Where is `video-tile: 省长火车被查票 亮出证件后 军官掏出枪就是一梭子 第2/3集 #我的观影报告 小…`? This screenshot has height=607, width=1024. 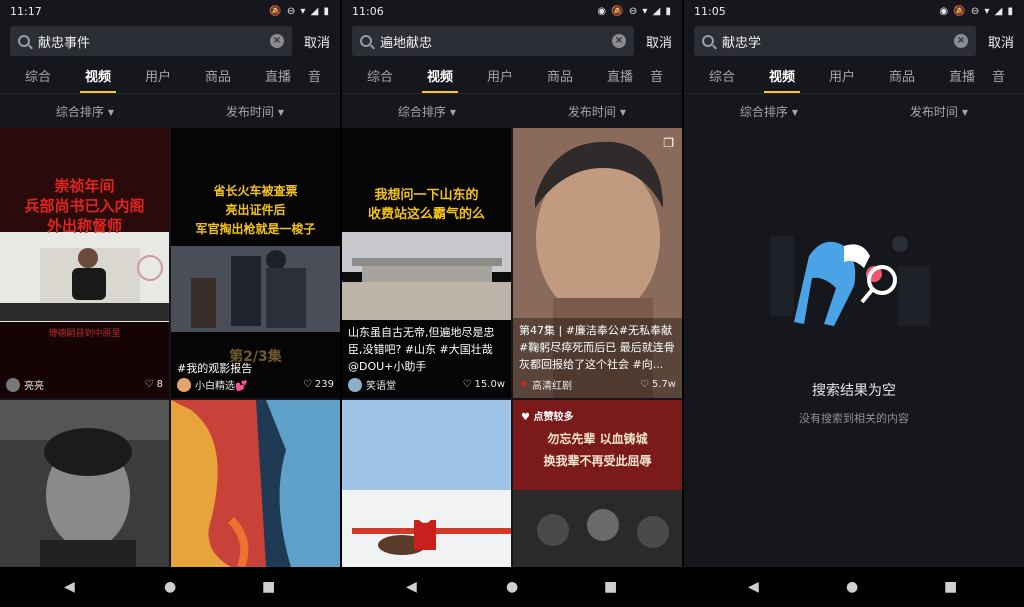
video-tile: 省长火车被查票 亮出证件后 军官掏出枪就是一梭子 第2/3集 #我的观影报告 小… is located at coordinates (255, 263).